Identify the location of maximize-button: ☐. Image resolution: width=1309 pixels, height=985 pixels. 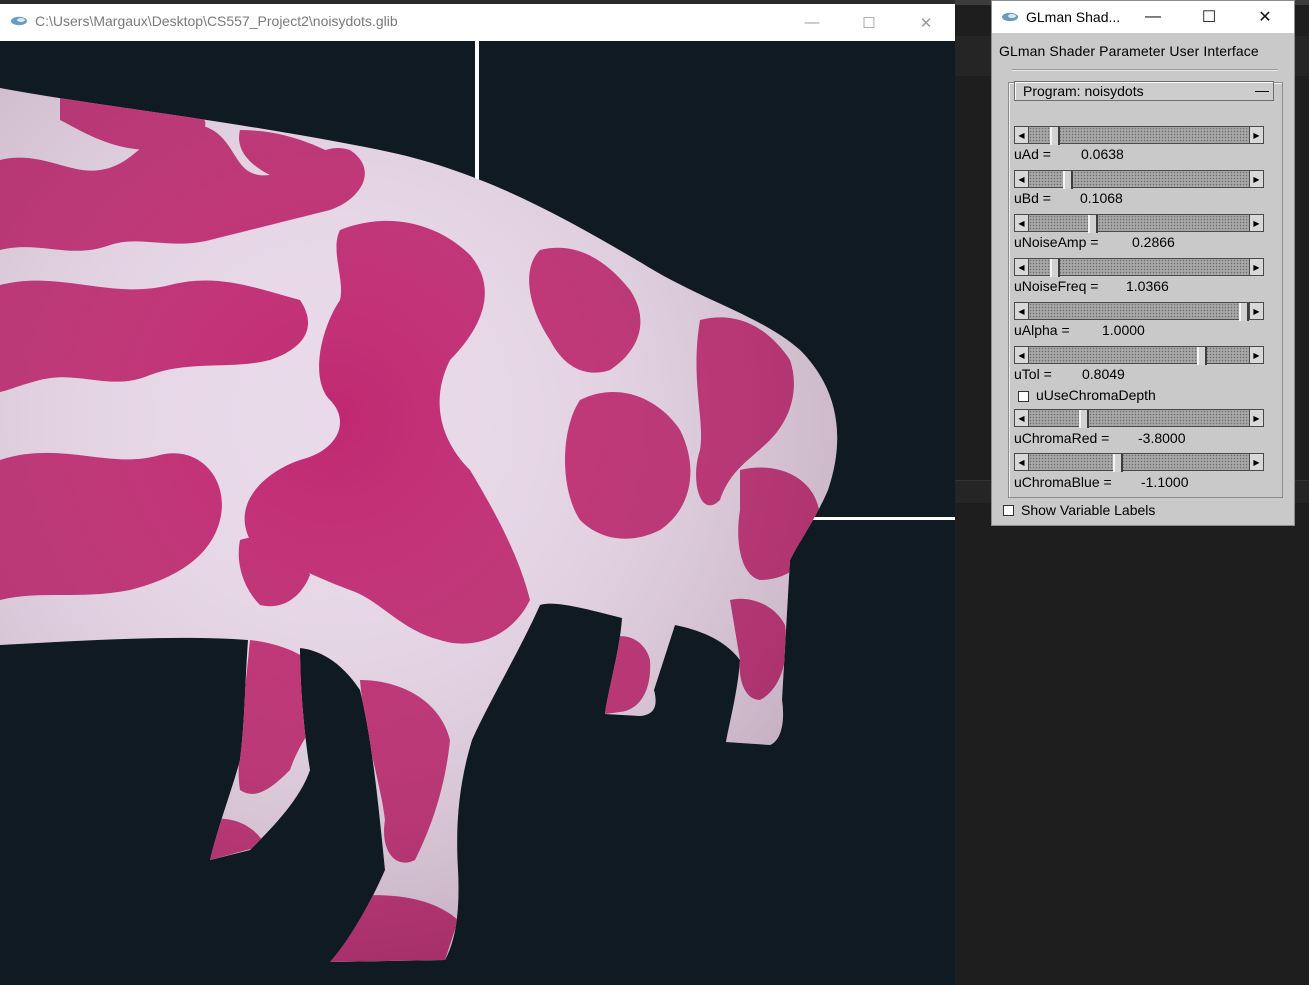
(869, 22).